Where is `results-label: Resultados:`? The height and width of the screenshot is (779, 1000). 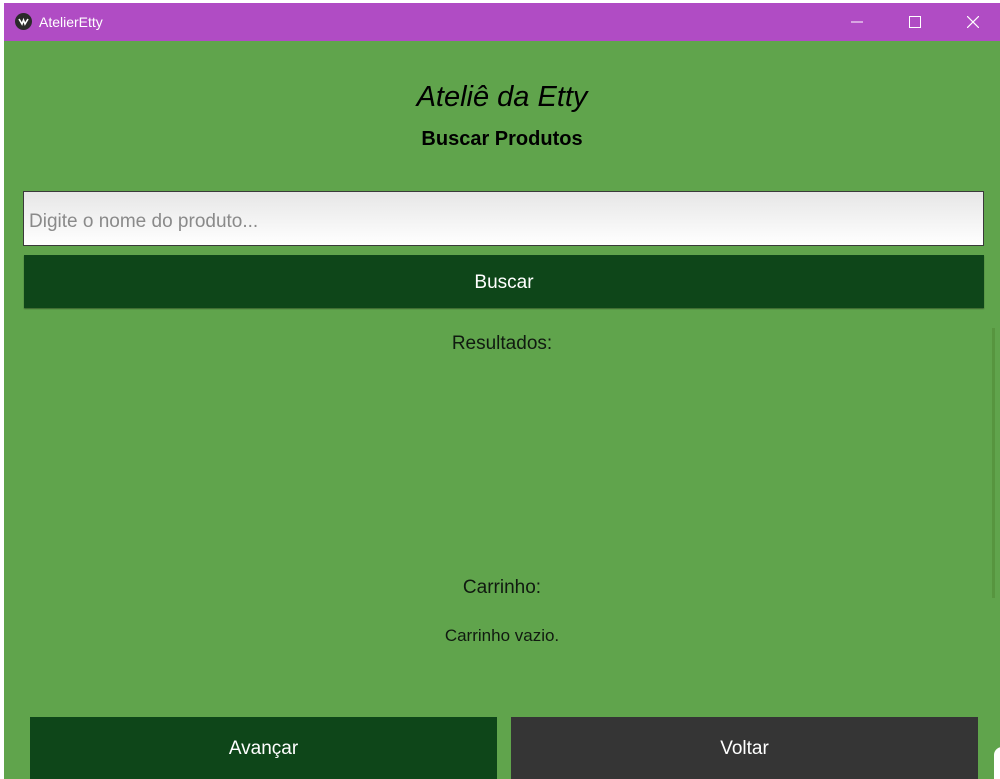 results-label: Resultados: is located at coordinates (502, 343).